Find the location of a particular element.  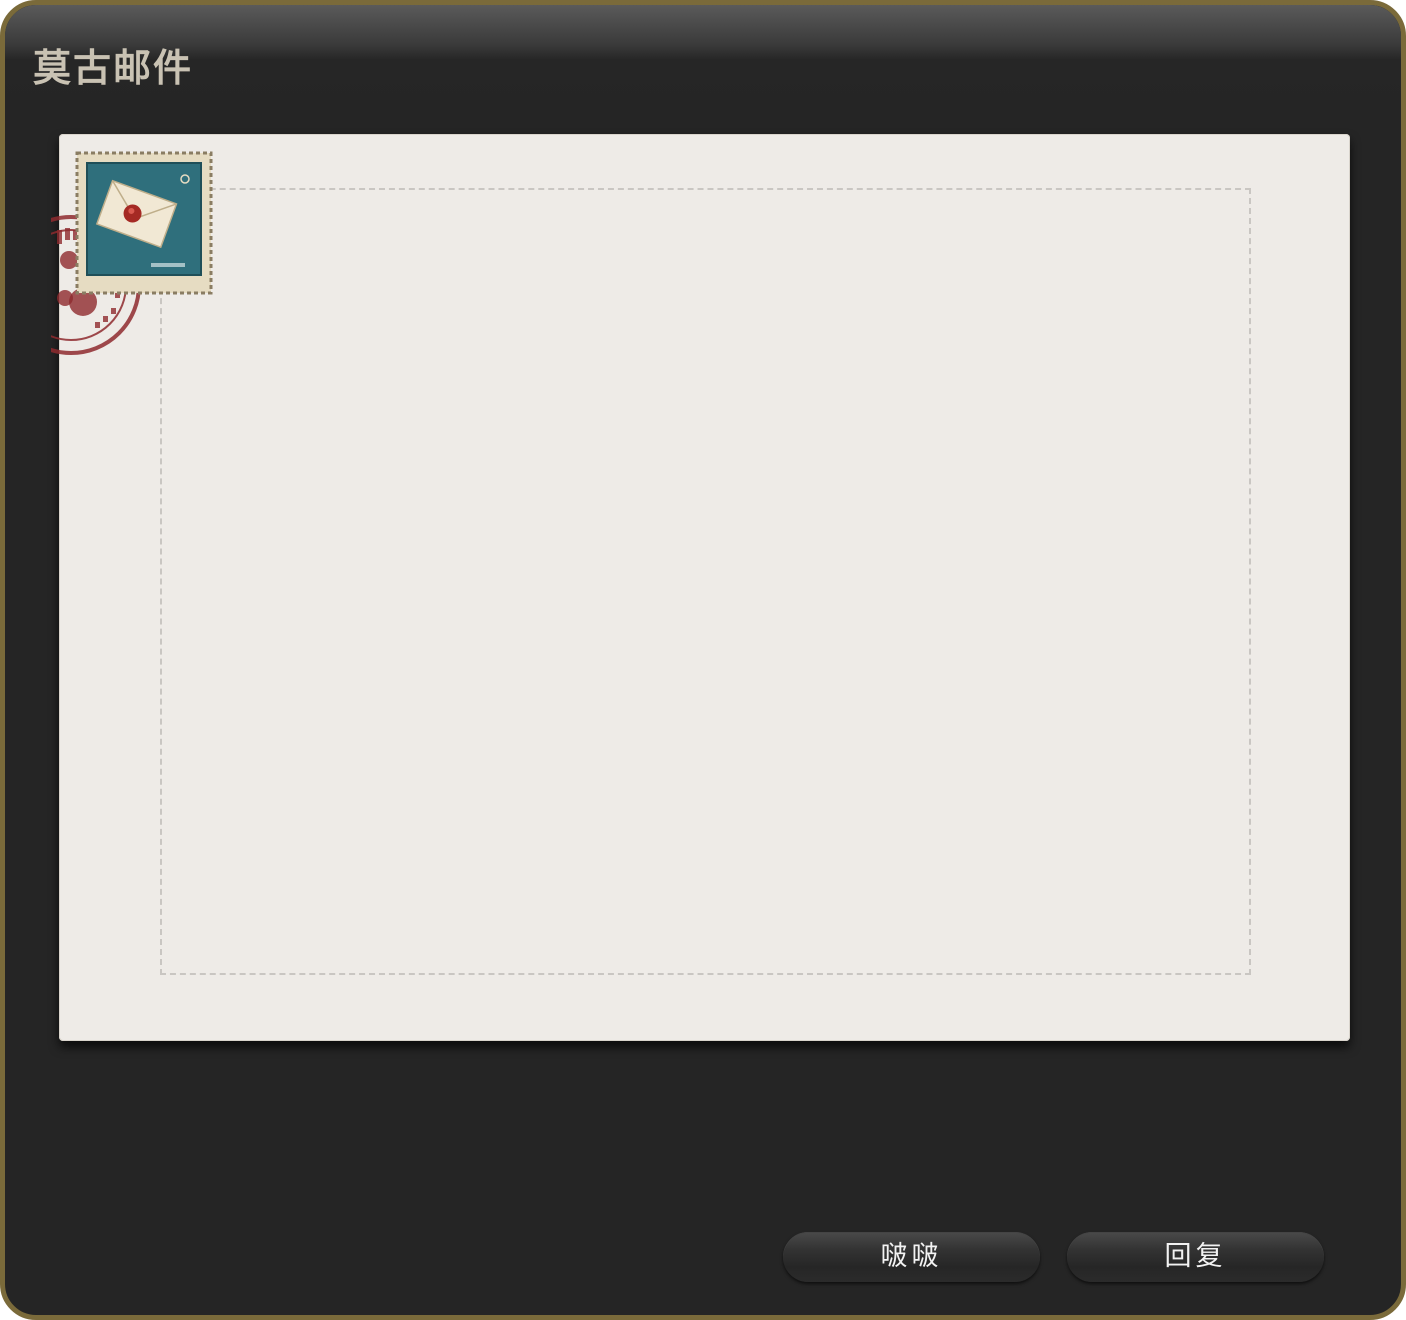

reply-button: 回复 is located at coordinates (1195, 1257).